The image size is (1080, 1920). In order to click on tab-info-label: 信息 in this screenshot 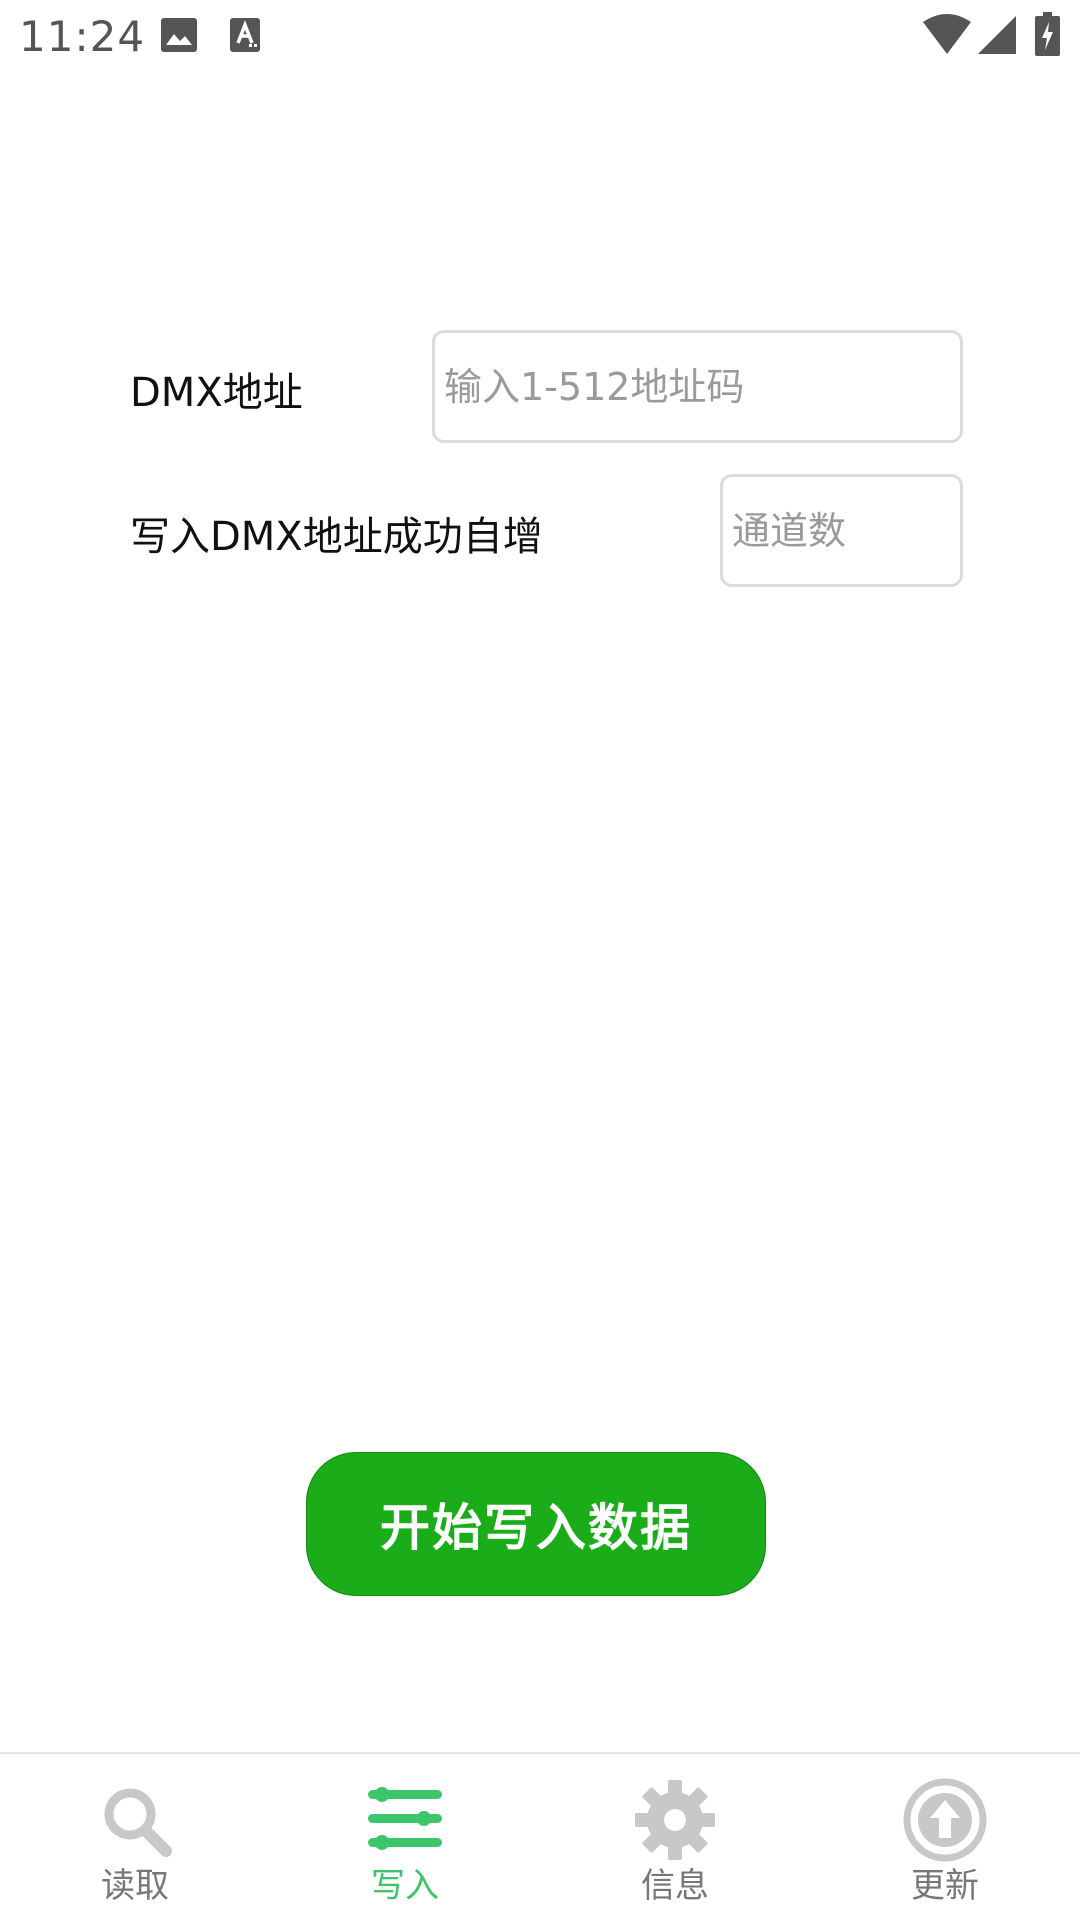, I will do `click(675, 1886)`.